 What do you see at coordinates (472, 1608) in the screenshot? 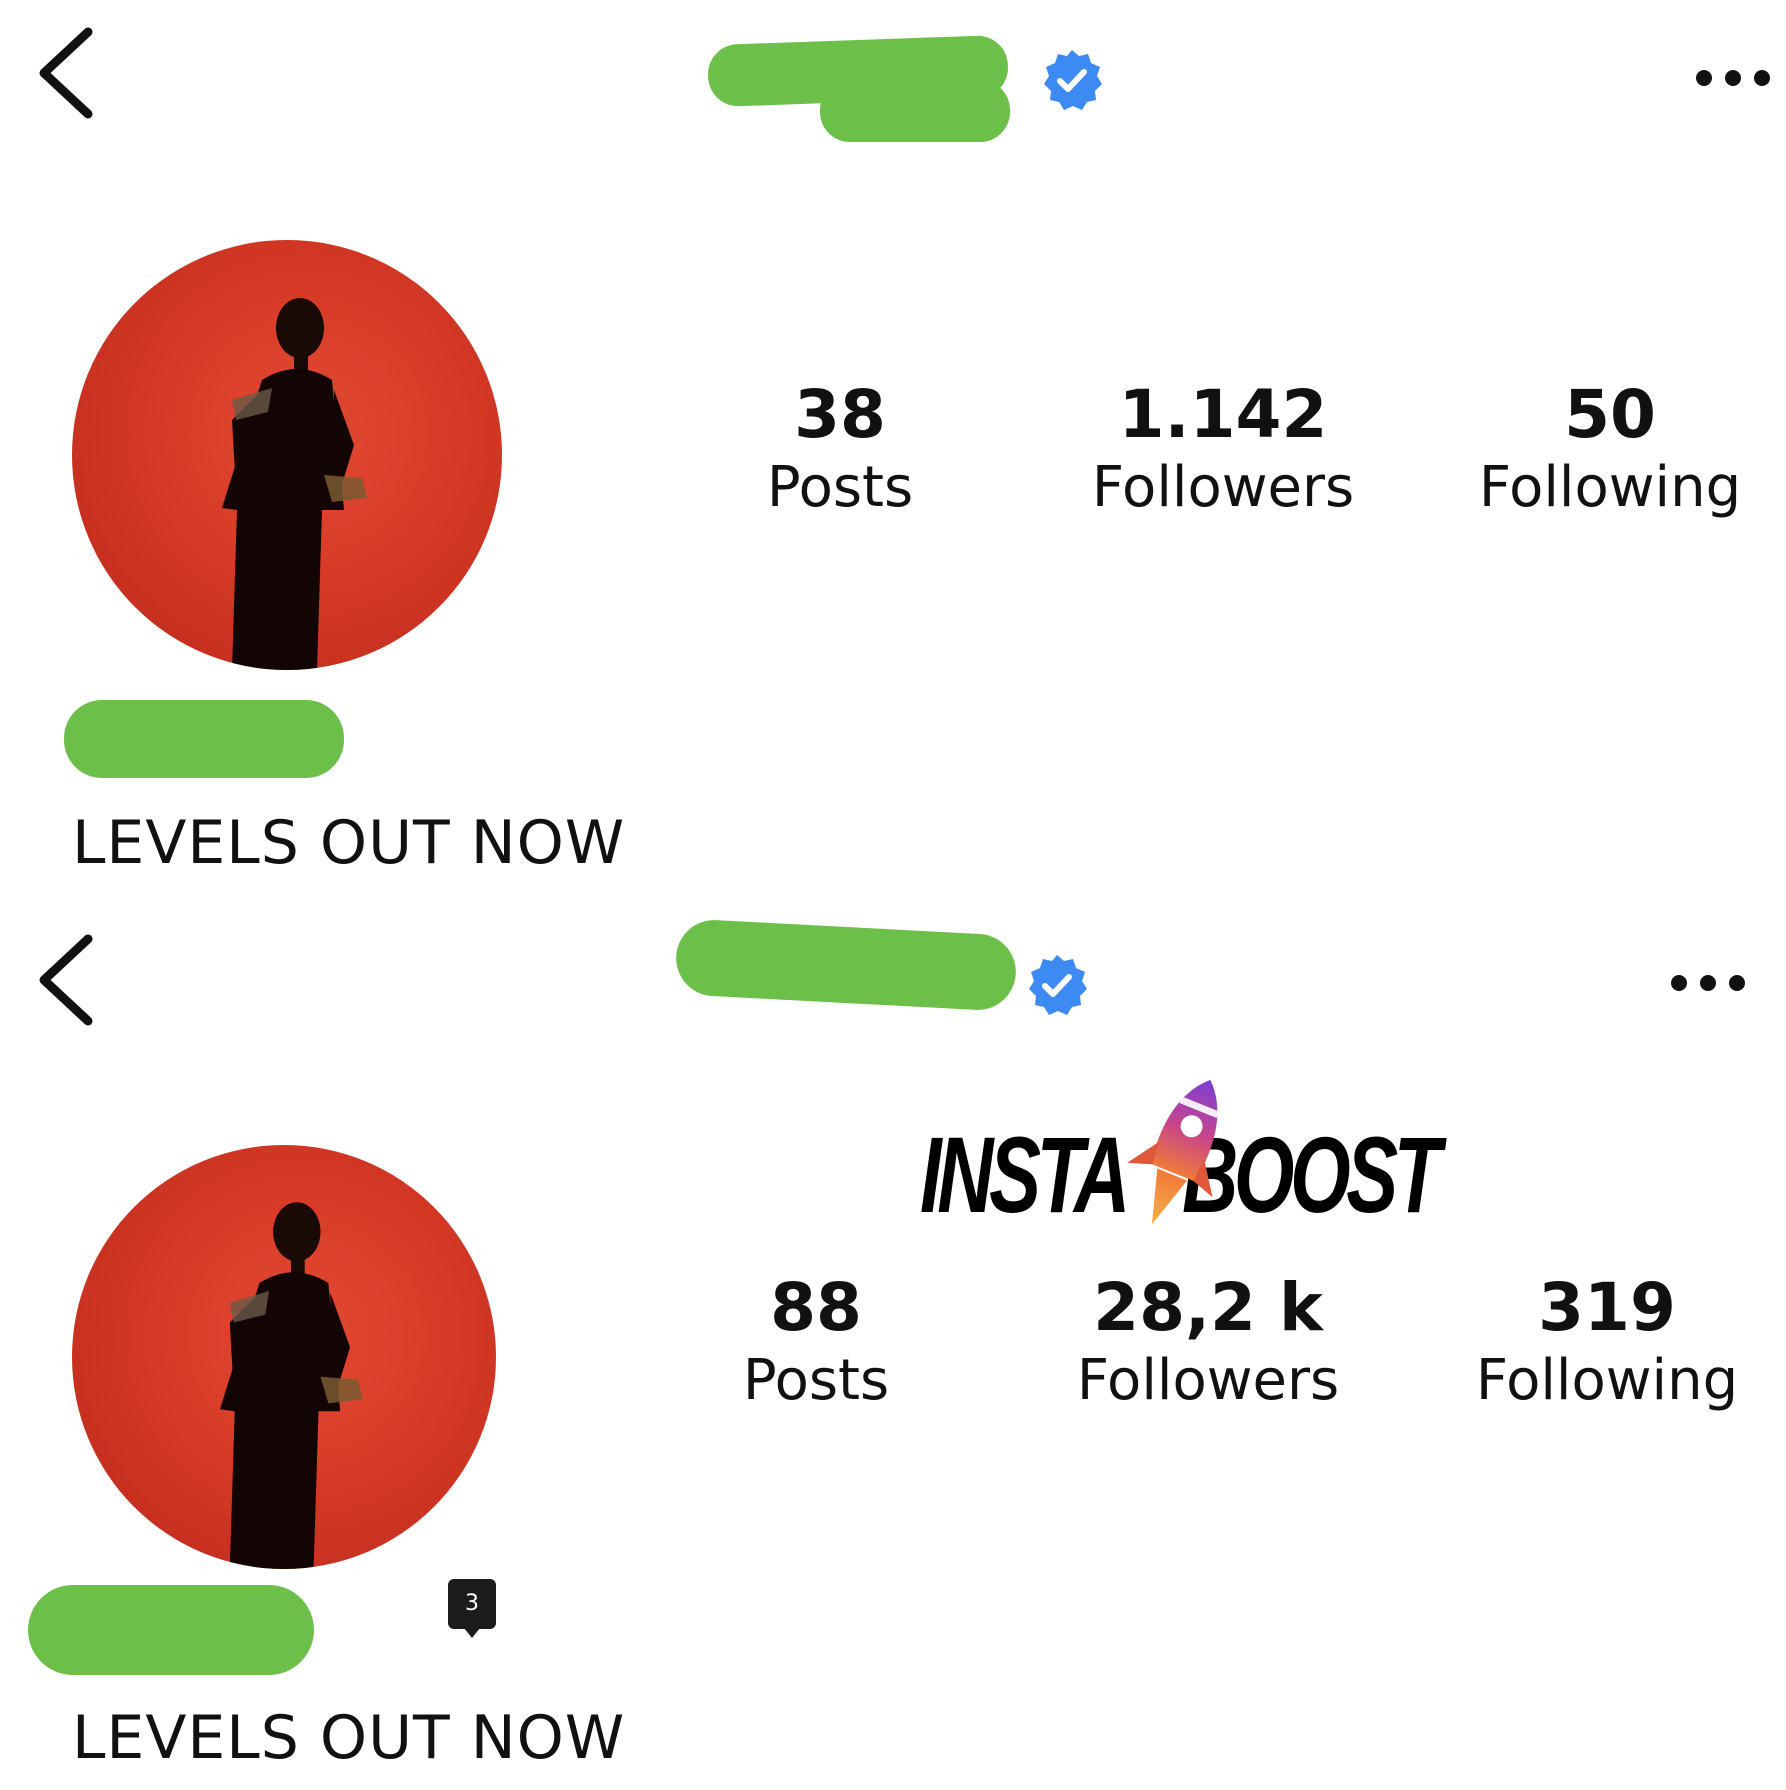
I see `notification-badge: 3` at bounding box center [472, 1608].